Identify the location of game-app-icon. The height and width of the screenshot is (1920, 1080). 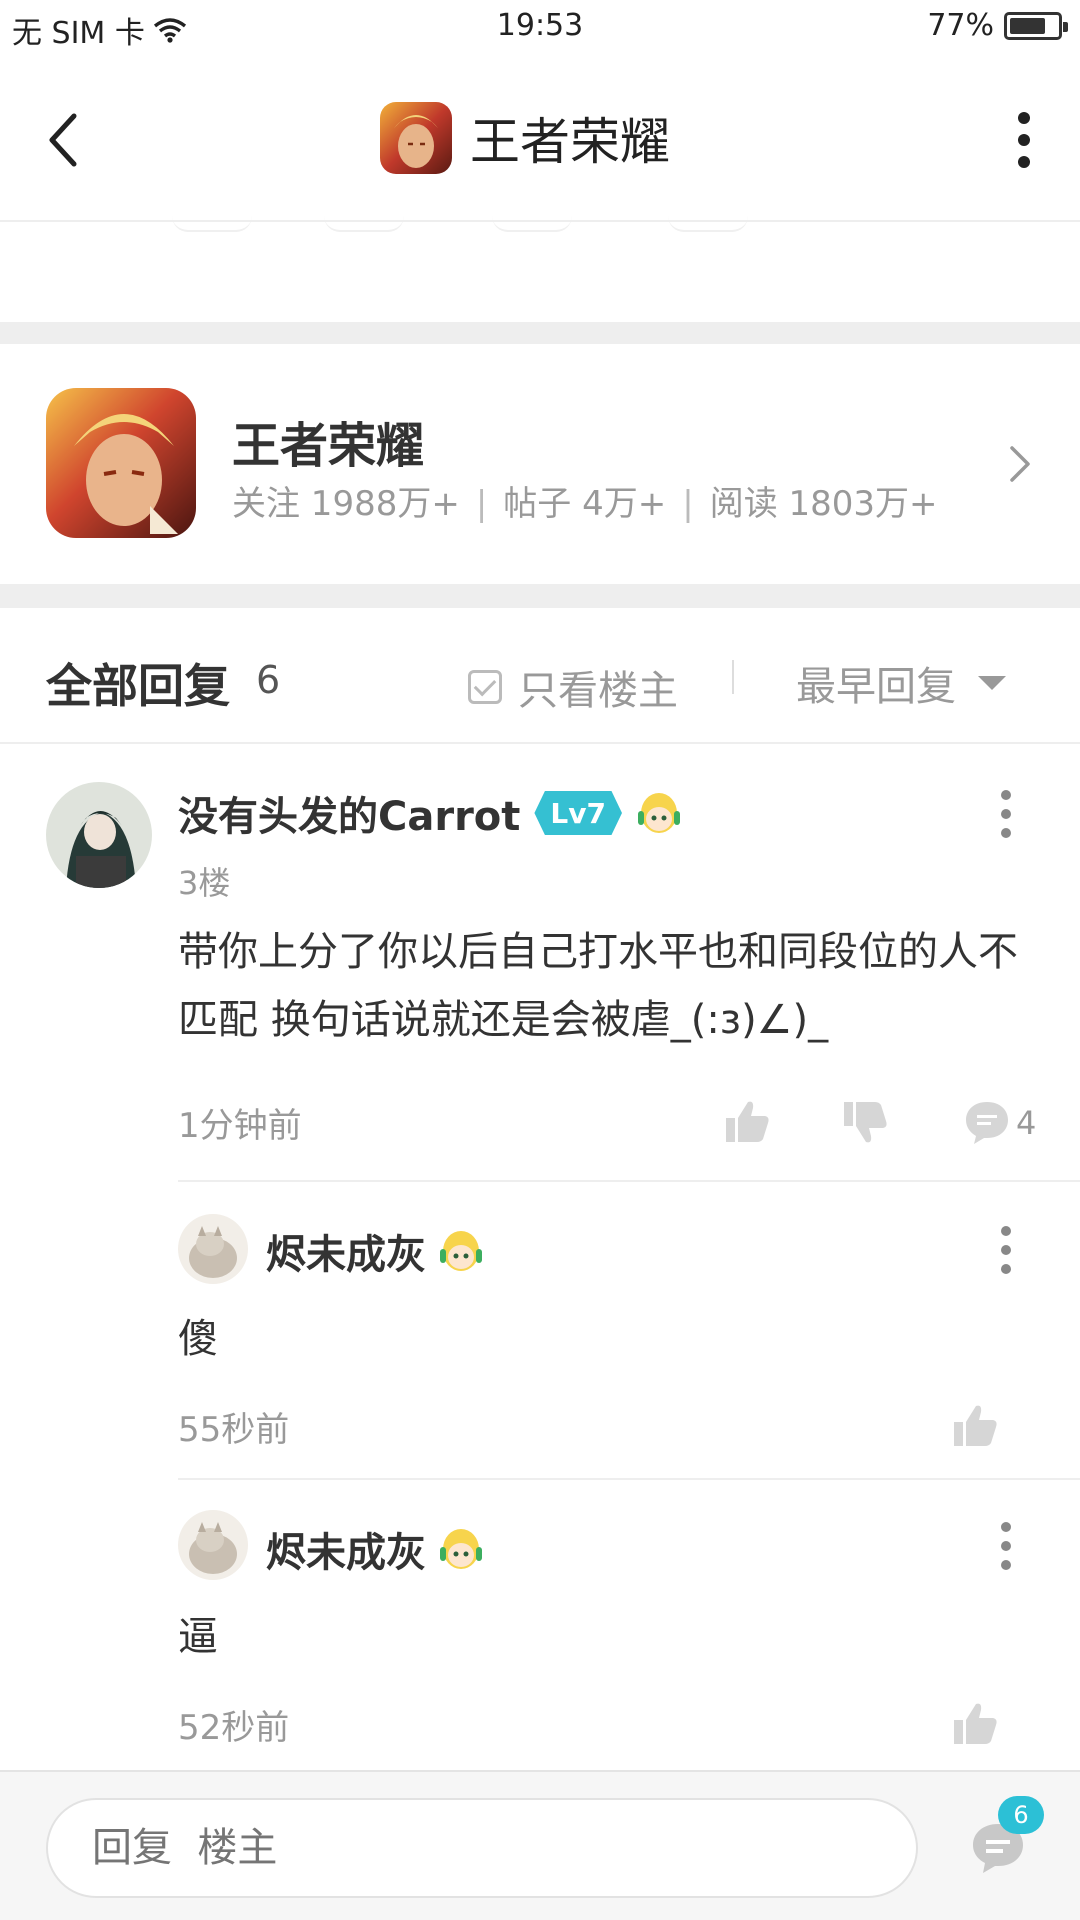
(416, 138).